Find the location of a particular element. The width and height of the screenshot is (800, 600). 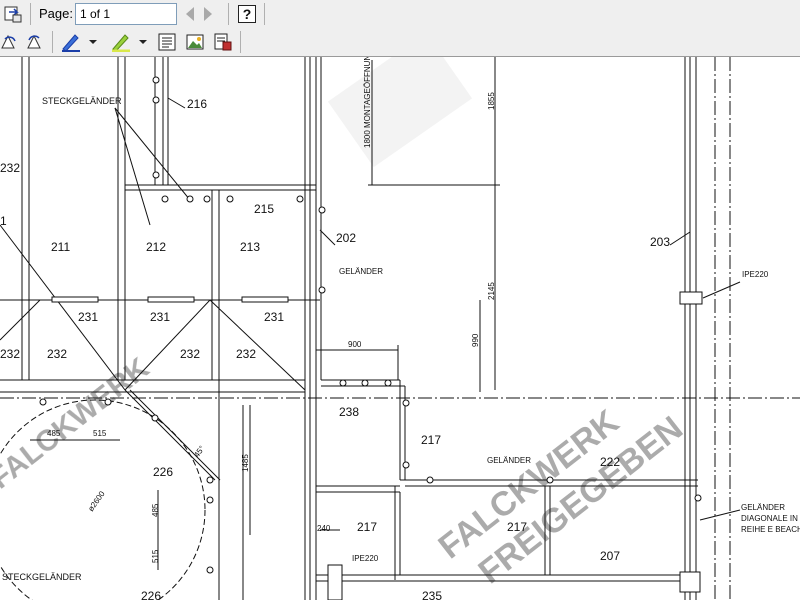

dimension-label: 1485 is located at coordinates (245, 463).